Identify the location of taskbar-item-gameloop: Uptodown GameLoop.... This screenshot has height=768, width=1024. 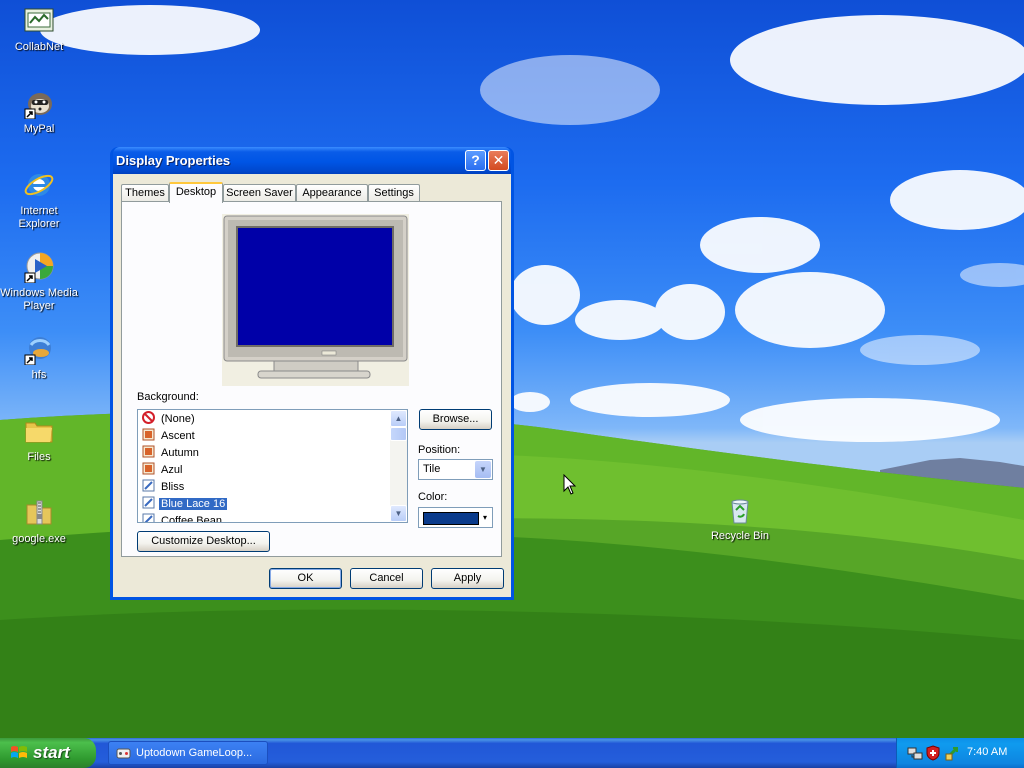
(188, 753).